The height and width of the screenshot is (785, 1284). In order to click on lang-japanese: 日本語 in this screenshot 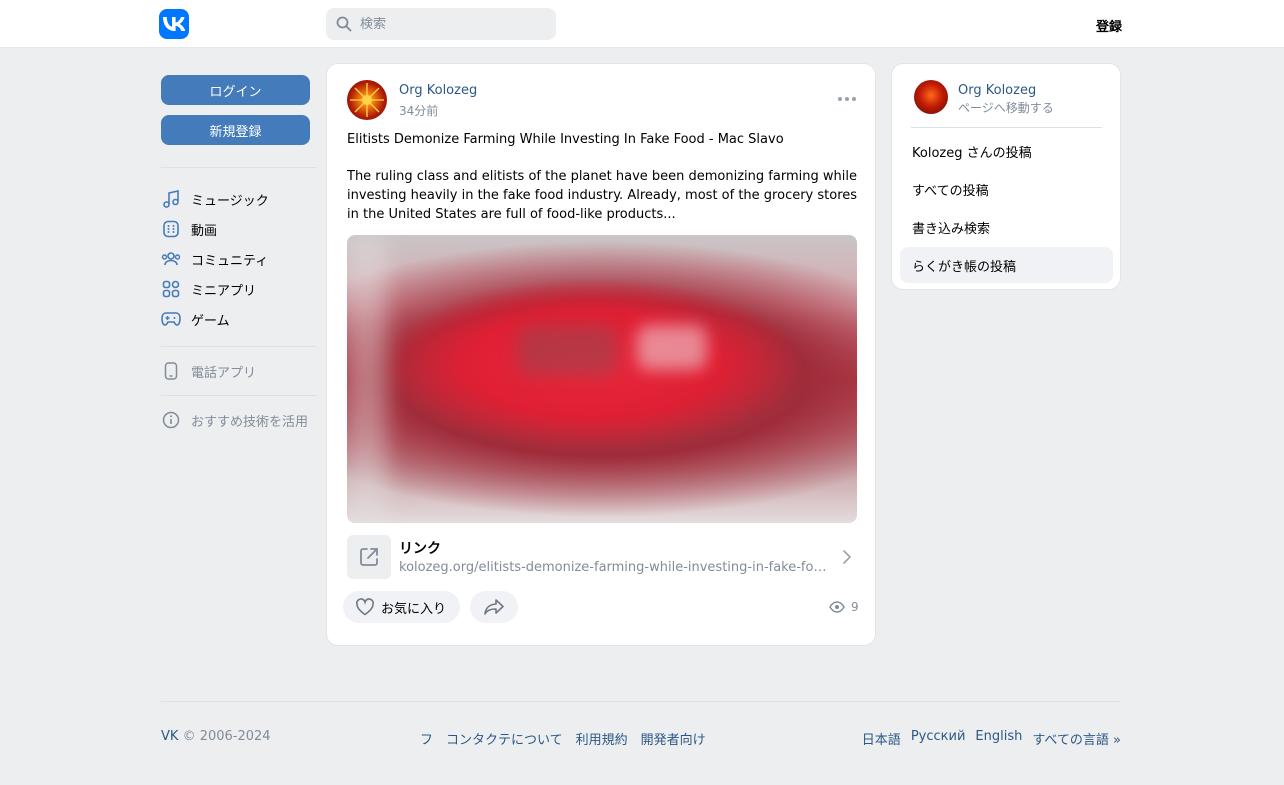, I will do `click(881, 738)`.